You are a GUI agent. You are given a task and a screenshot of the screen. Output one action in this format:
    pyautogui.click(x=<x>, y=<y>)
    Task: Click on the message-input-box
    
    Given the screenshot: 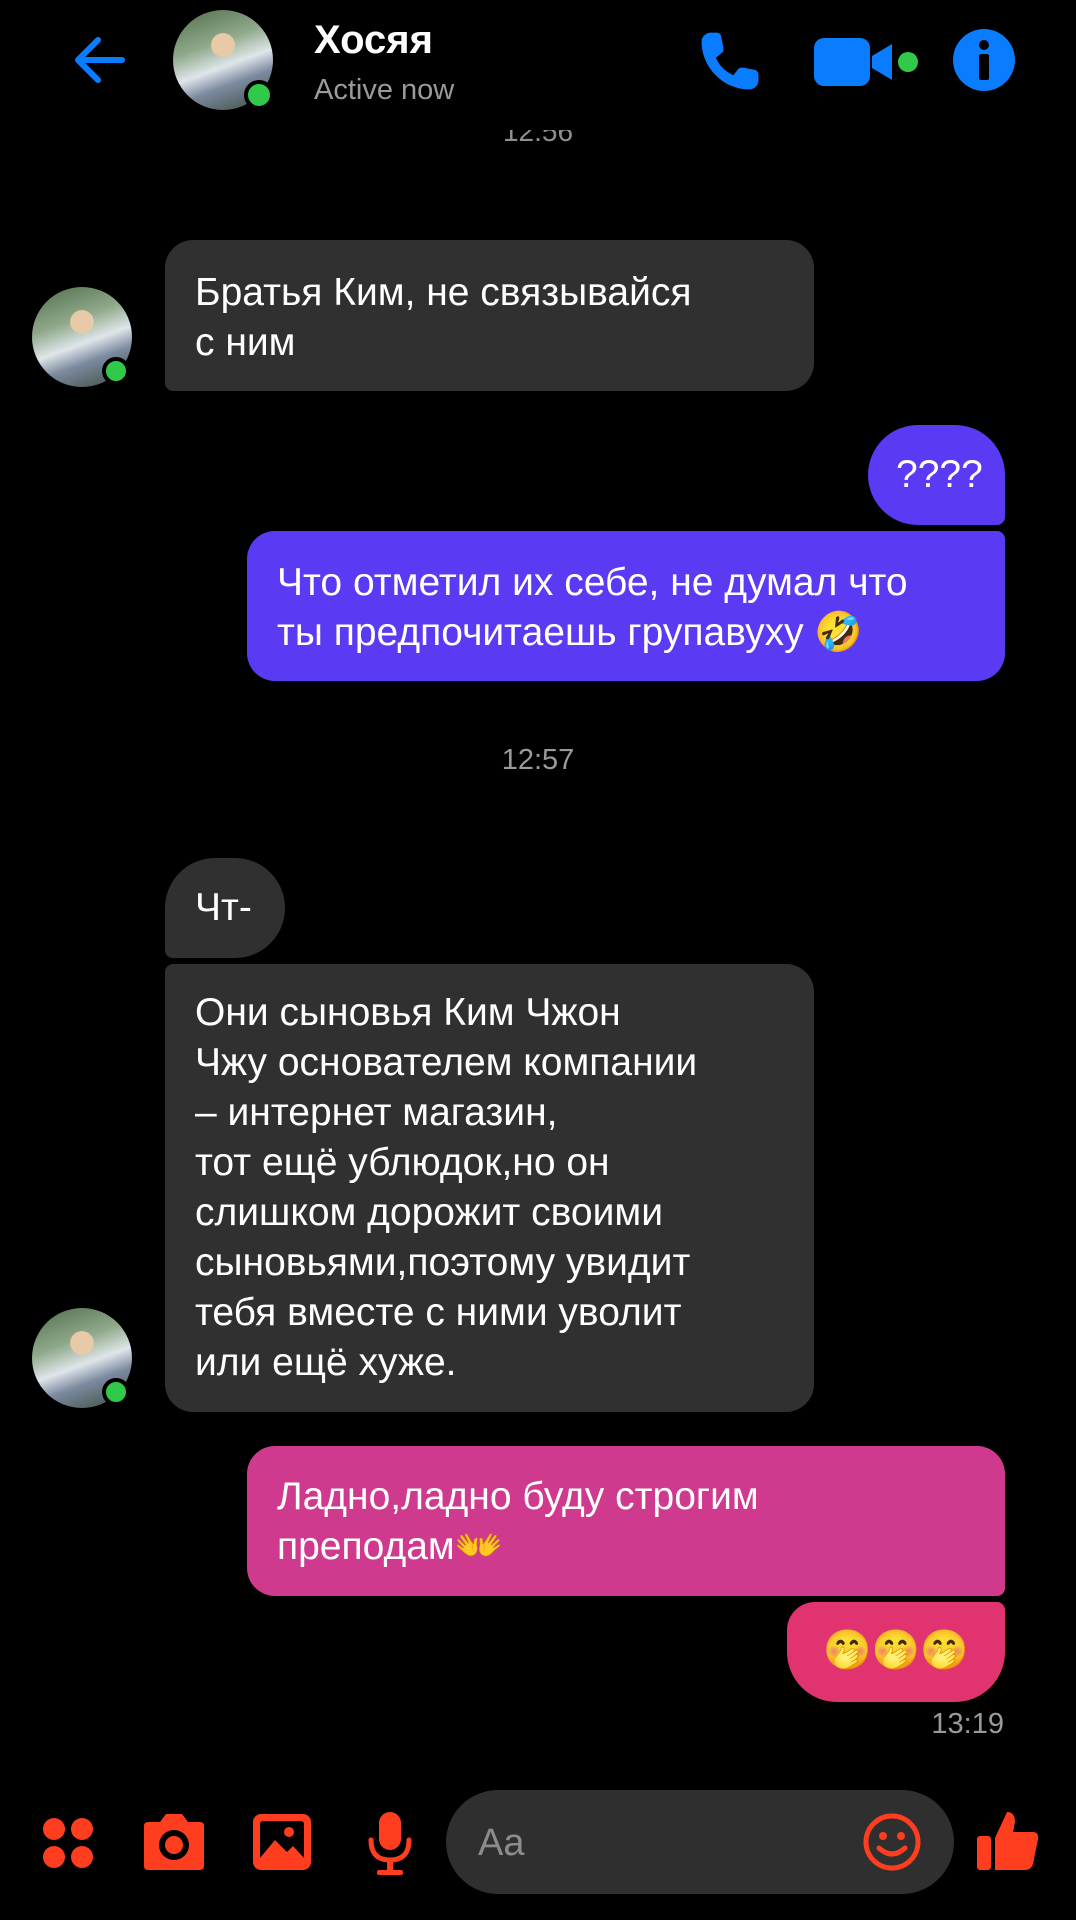 What is the action you would take?
    pyautogui.click(x=700, y=1843)
    